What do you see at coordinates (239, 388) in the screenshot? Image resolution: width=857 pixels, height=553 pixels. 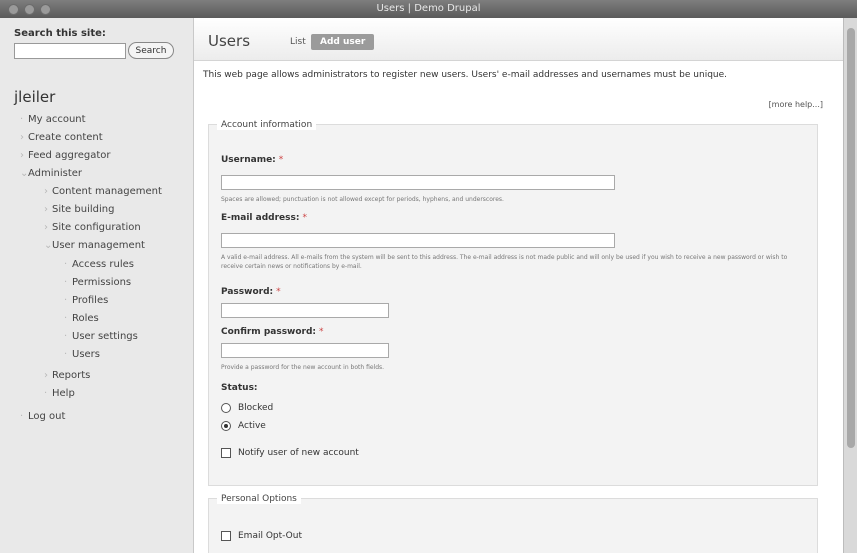 I see `status-label: Status:` at bounding box center [239, 388].